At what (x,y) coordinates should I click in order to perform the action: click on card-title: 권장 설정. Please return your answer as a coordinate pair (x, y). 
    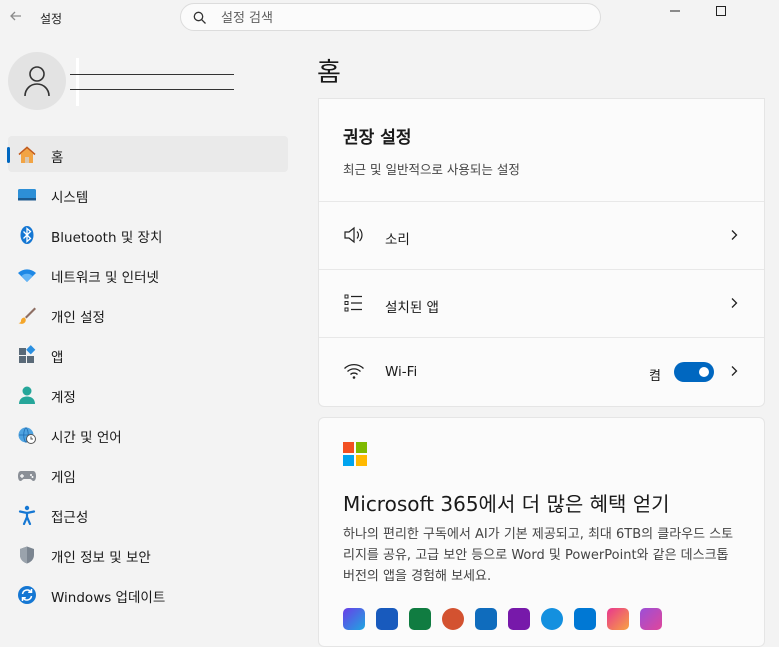
    Looking at the image, I should click on (377, 138).